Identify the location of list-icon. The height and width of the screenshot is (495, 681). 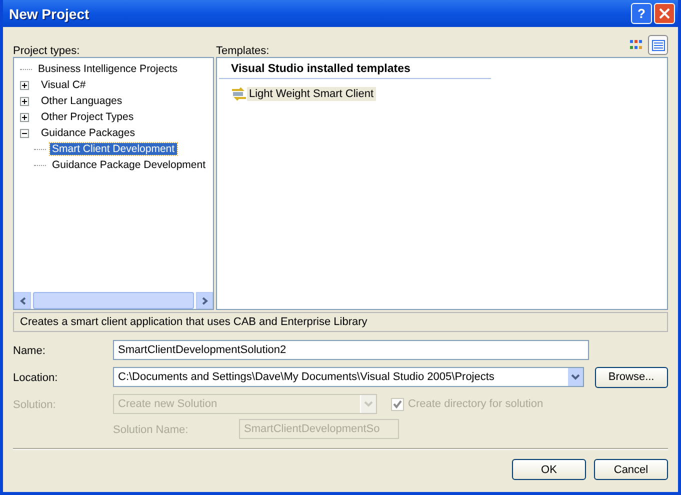
(658, 45).